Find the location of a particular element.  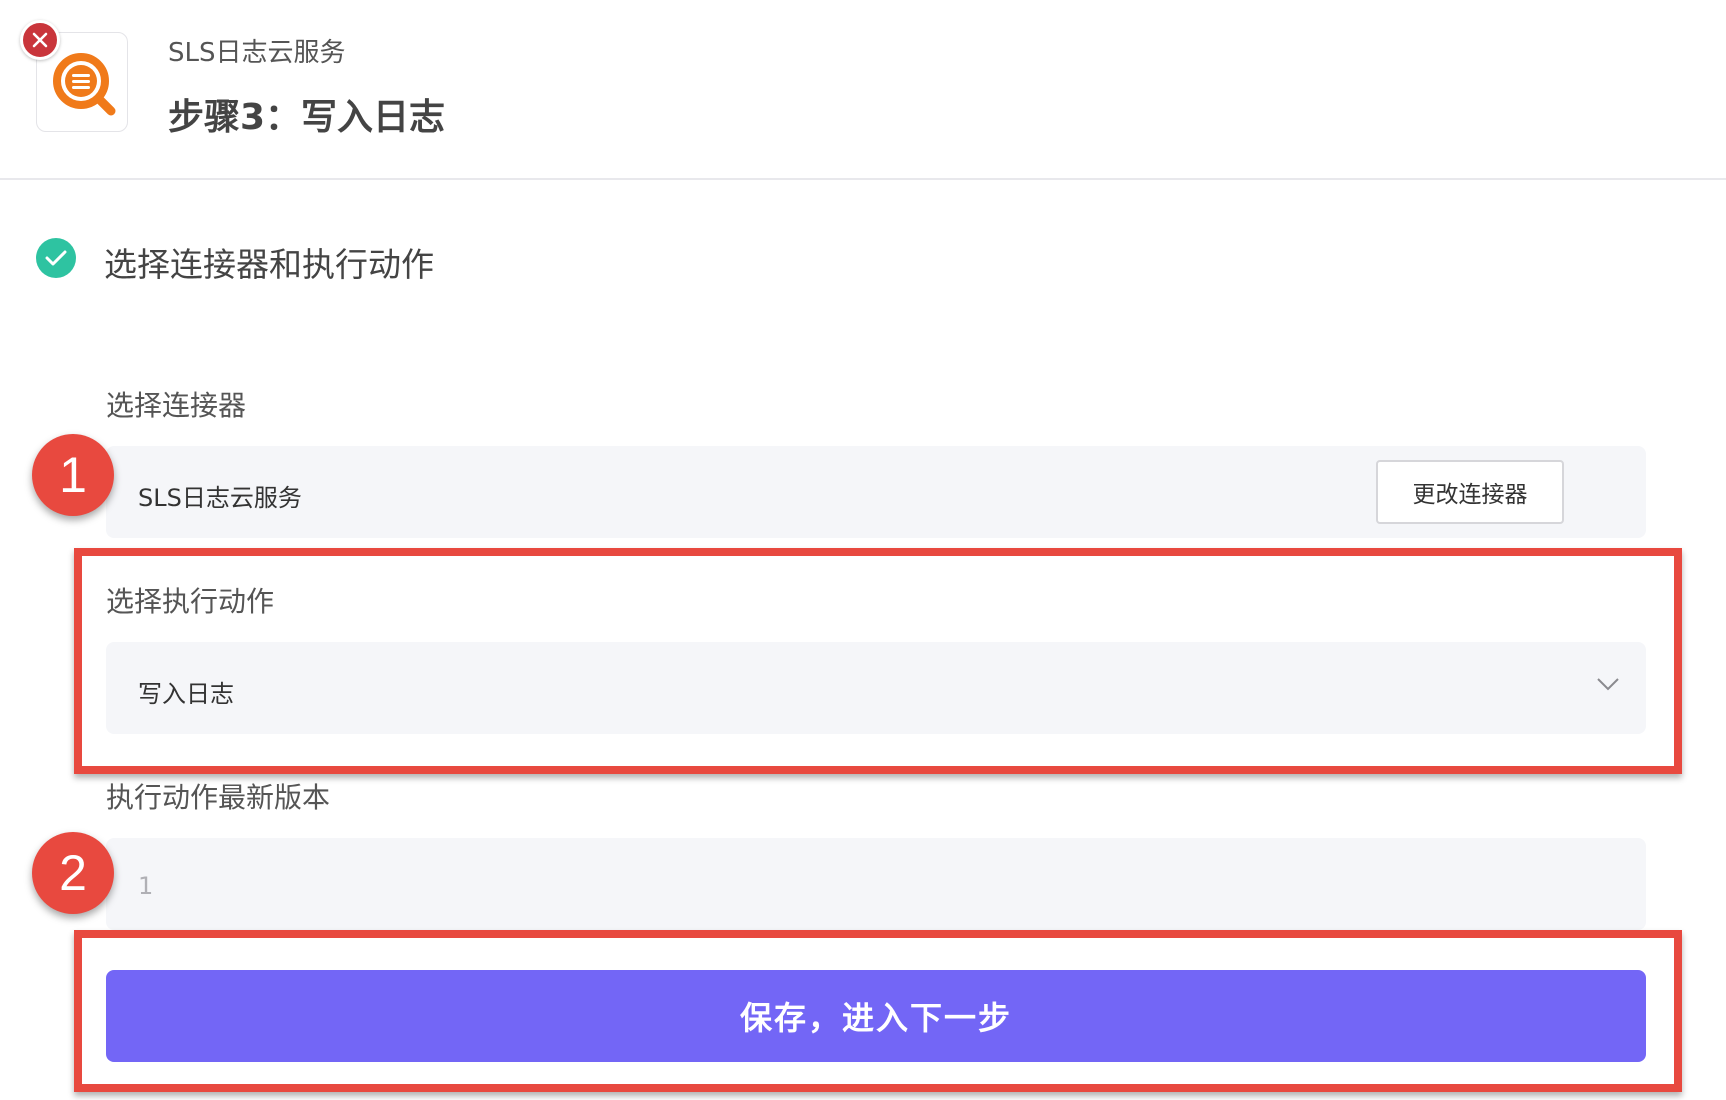

version-label: 执行动作最新版本 is located at coordinates (218, 797).